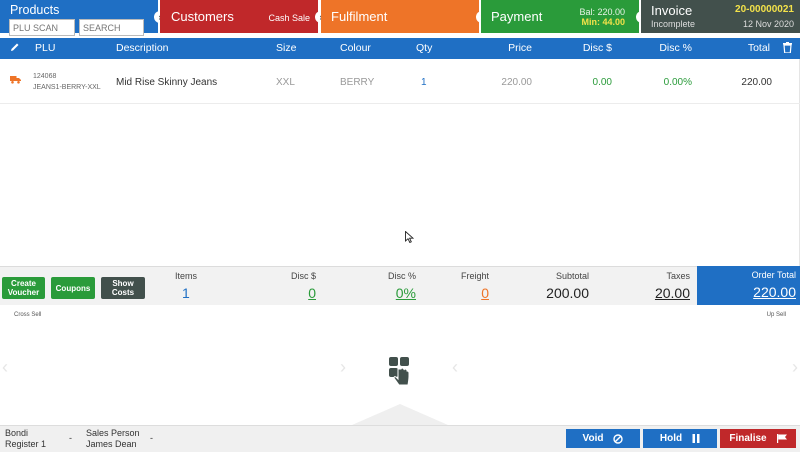  I want to click on disc-percent-label: Disc %, so click(401, 276).